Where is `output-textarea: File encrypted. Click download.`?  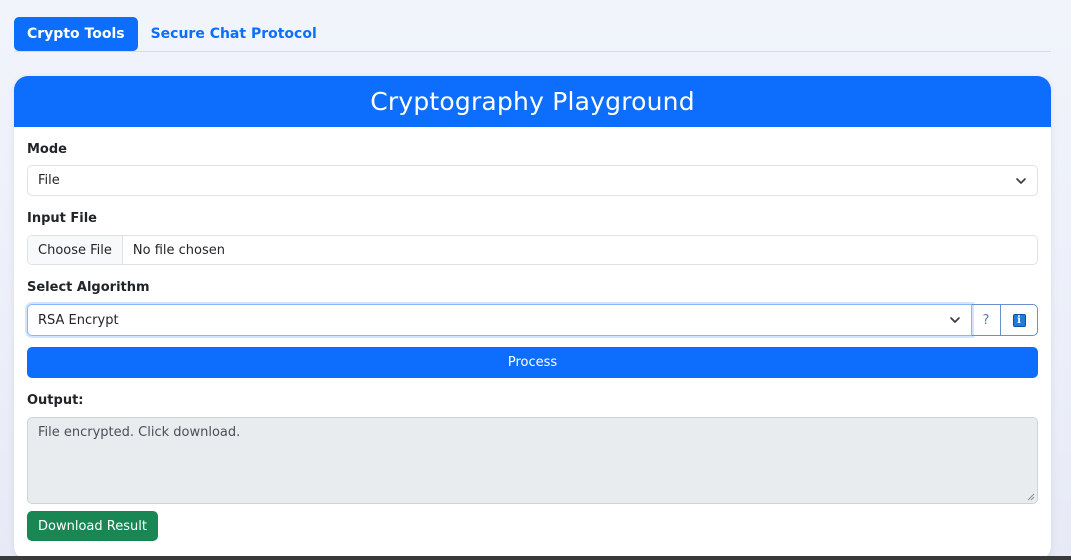
output-textarea: File encrypted. Click download. is located at coordinates (532, 460).